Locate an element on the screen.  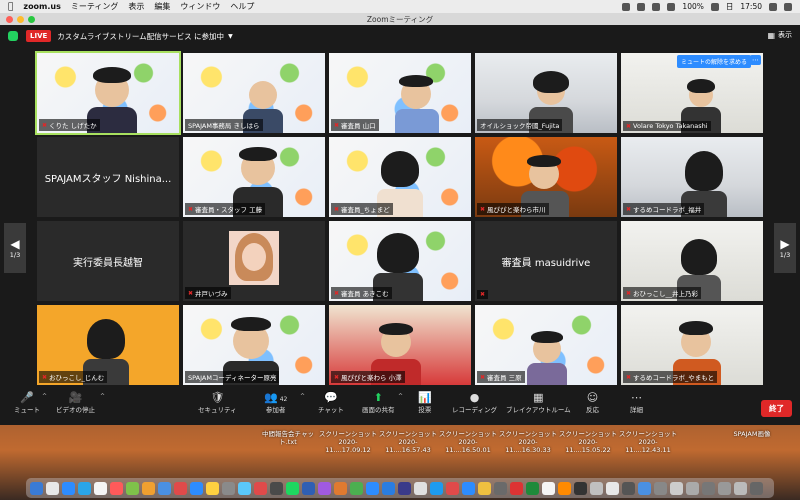
video-tile: ✖ くりた しげたか is located at coordinates (108, 93).